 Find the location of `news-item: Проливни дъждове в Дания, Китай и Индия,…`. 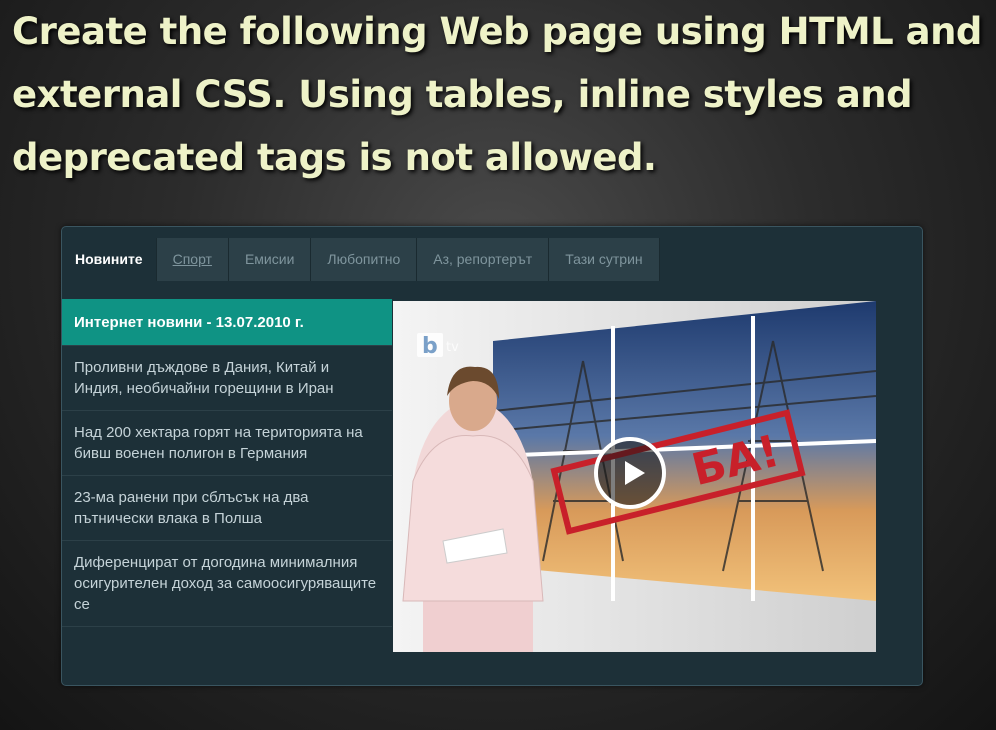

news-item: Проливни дъждове в Дания, Китай и Индия,… is located at coordinates (227, 378).